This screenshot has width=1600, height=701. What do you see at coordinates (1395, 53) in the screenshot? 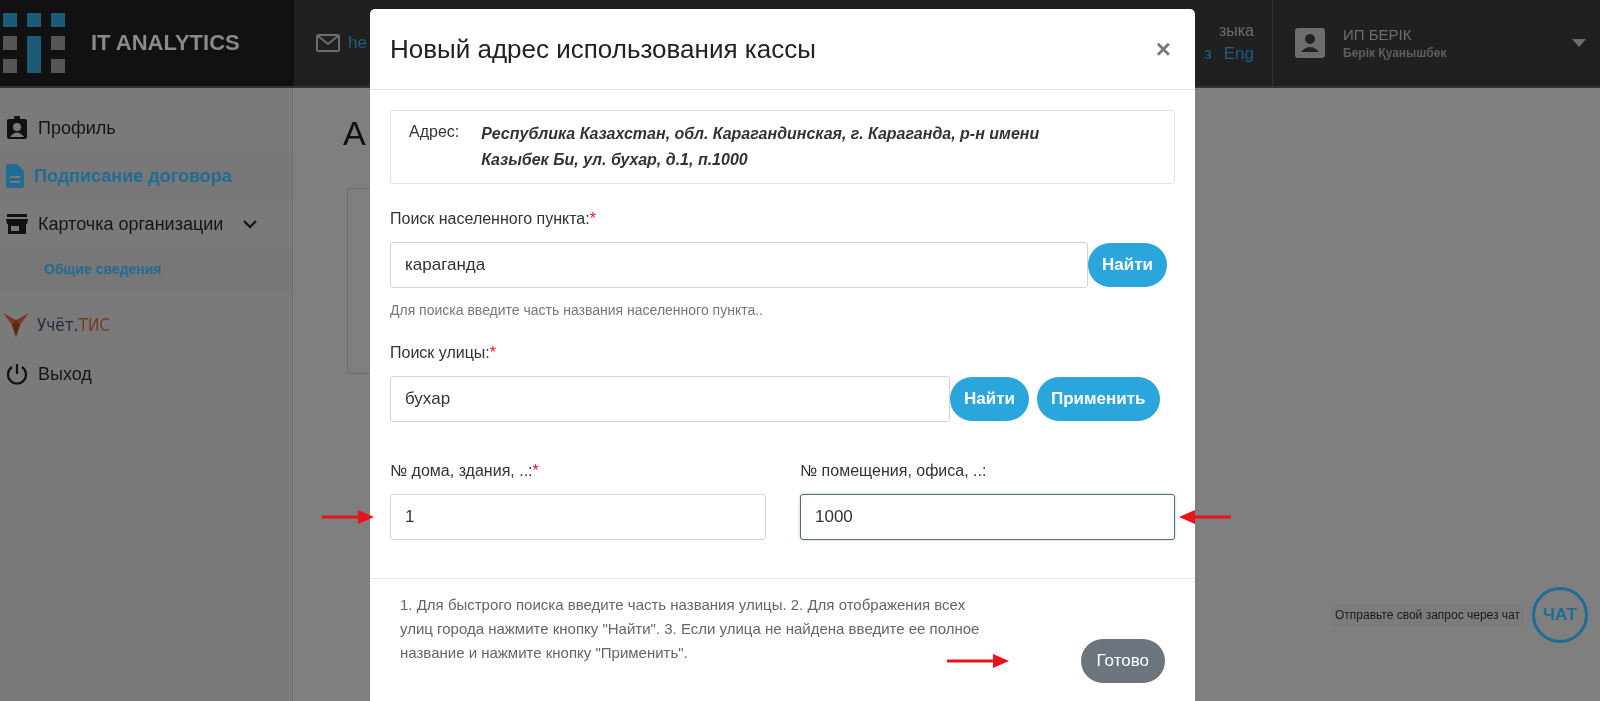
I see `user-name: Берік Қуанышбек` at bounding box center [1395, 53].